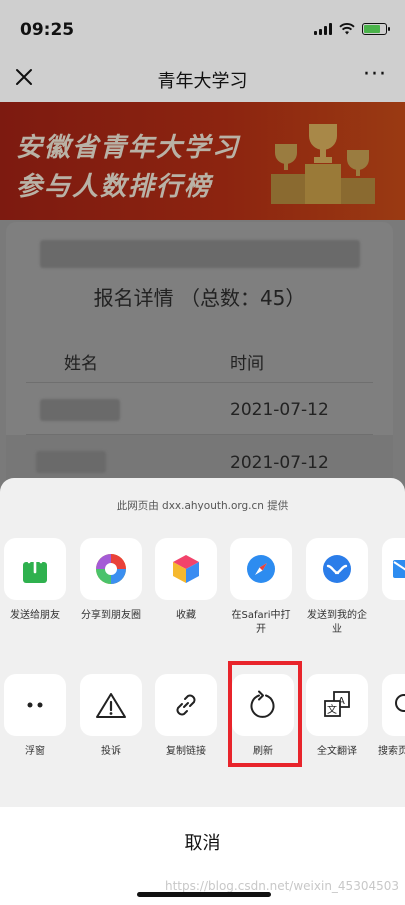 The image size is (405, 905). I want to click on translate-item: A文 全文翻译, so click(337, 716).